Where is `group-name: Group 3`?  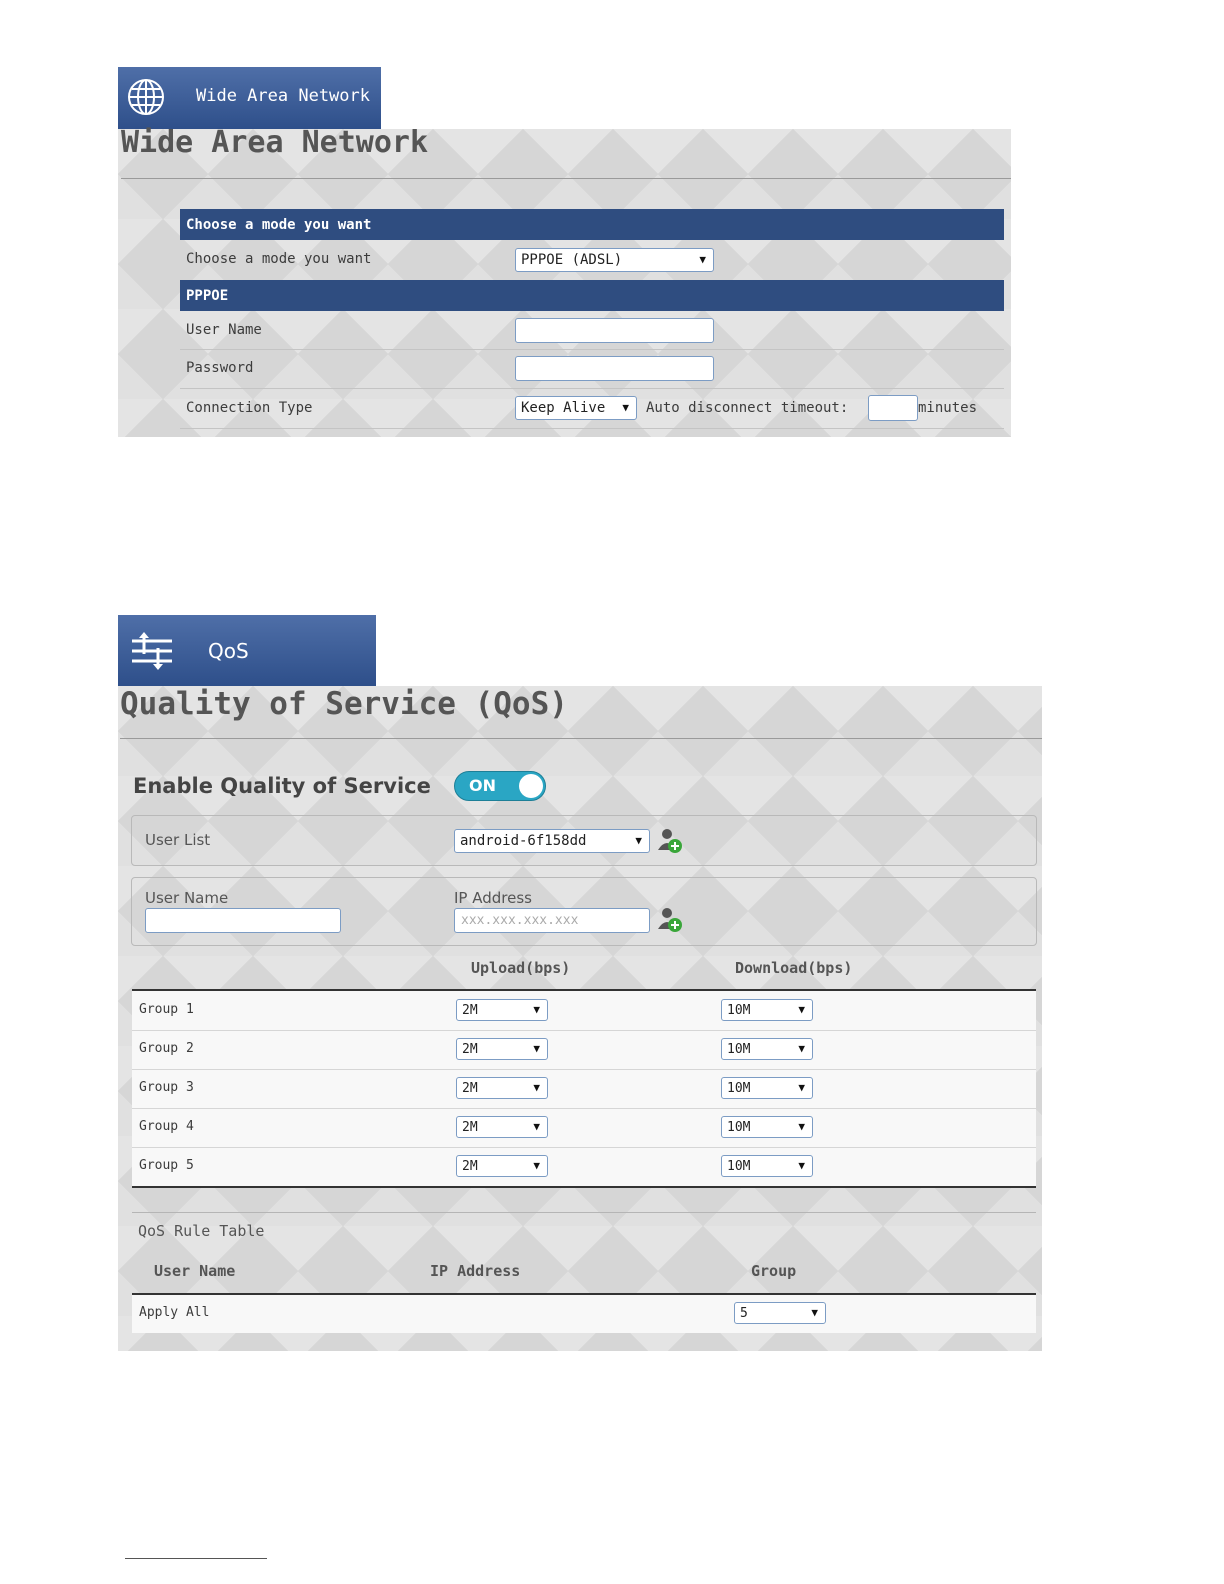 group-name: Group 3 is located at coordinates (166, 1087).